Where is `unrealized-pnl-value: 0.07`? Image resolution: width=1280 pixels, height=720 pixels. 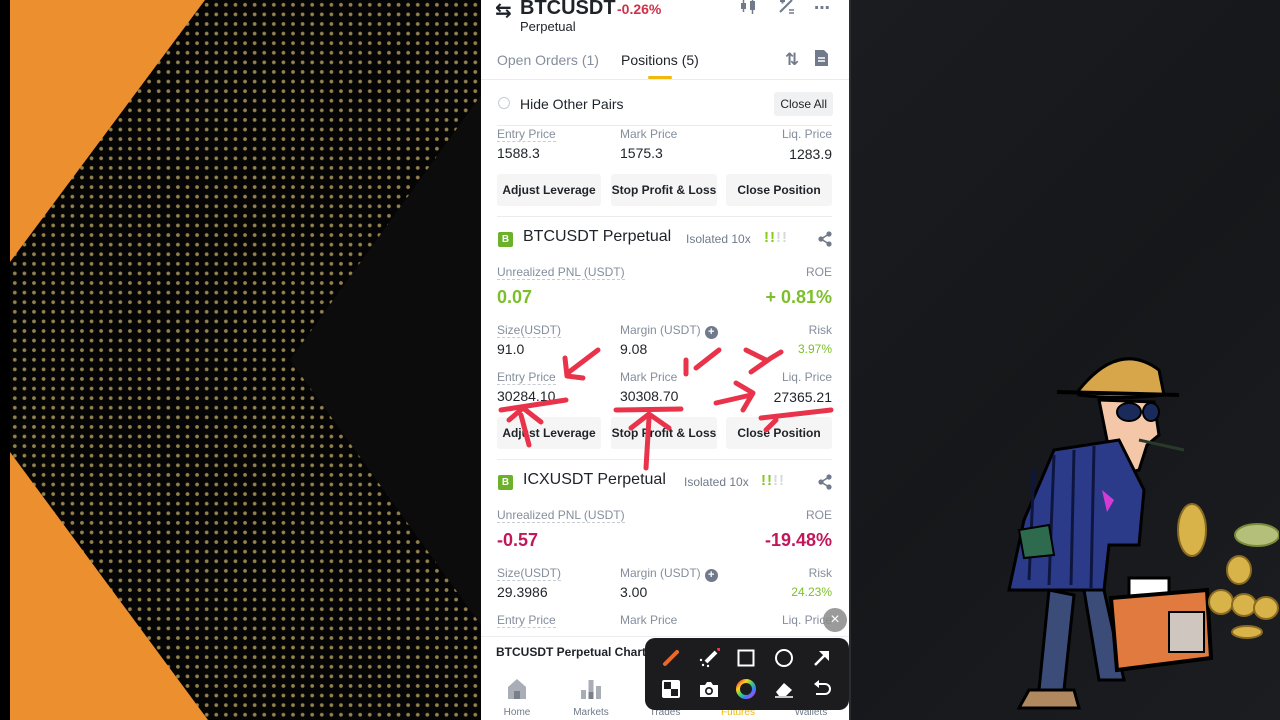
unrealized-pnl-value: 0.07 is located at coordinates (515, 297).